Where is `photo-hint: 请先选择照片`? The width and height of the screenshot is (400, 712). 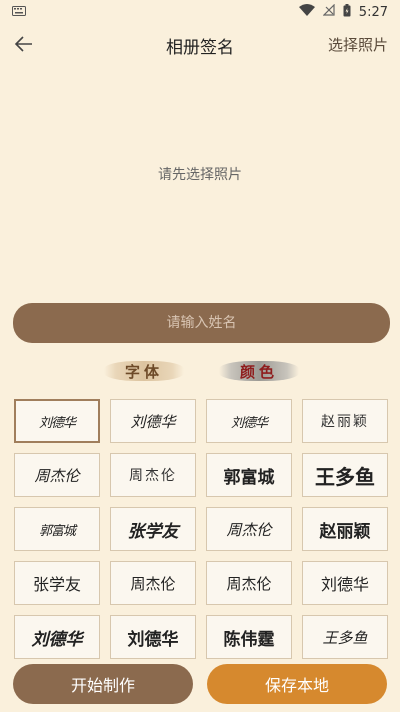
photo-hint: 请先选择照片 is located at coordinates (200, 175).